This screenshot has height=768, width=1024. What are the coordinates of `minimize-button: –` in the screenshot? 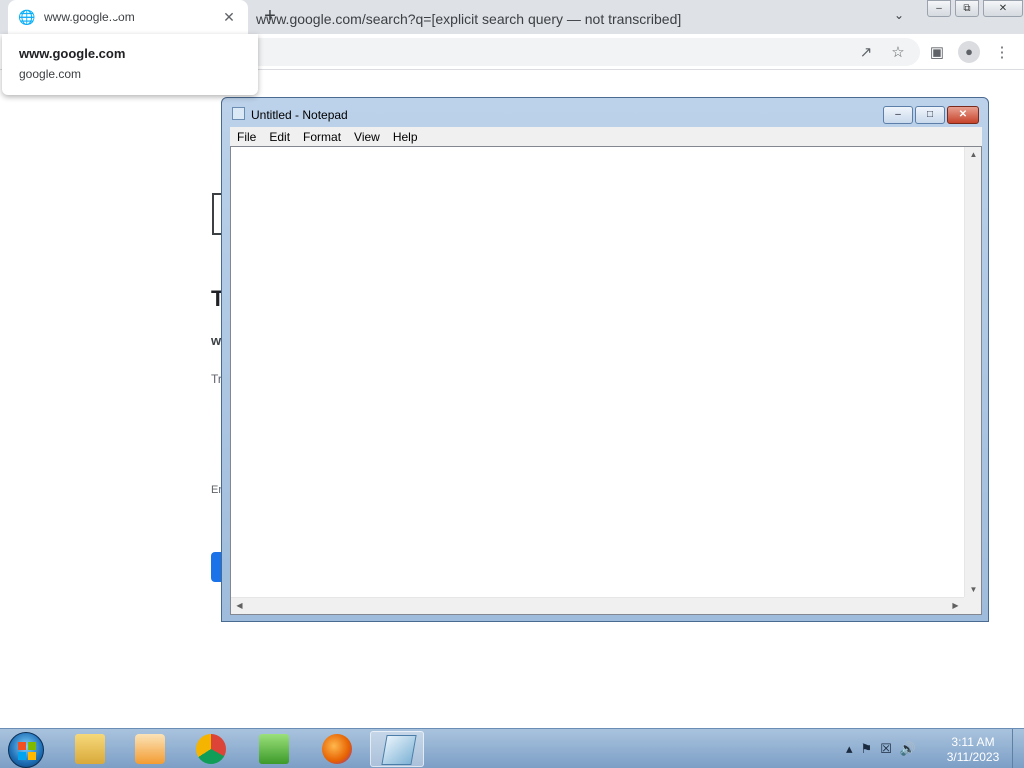 It's located at (939, 8).